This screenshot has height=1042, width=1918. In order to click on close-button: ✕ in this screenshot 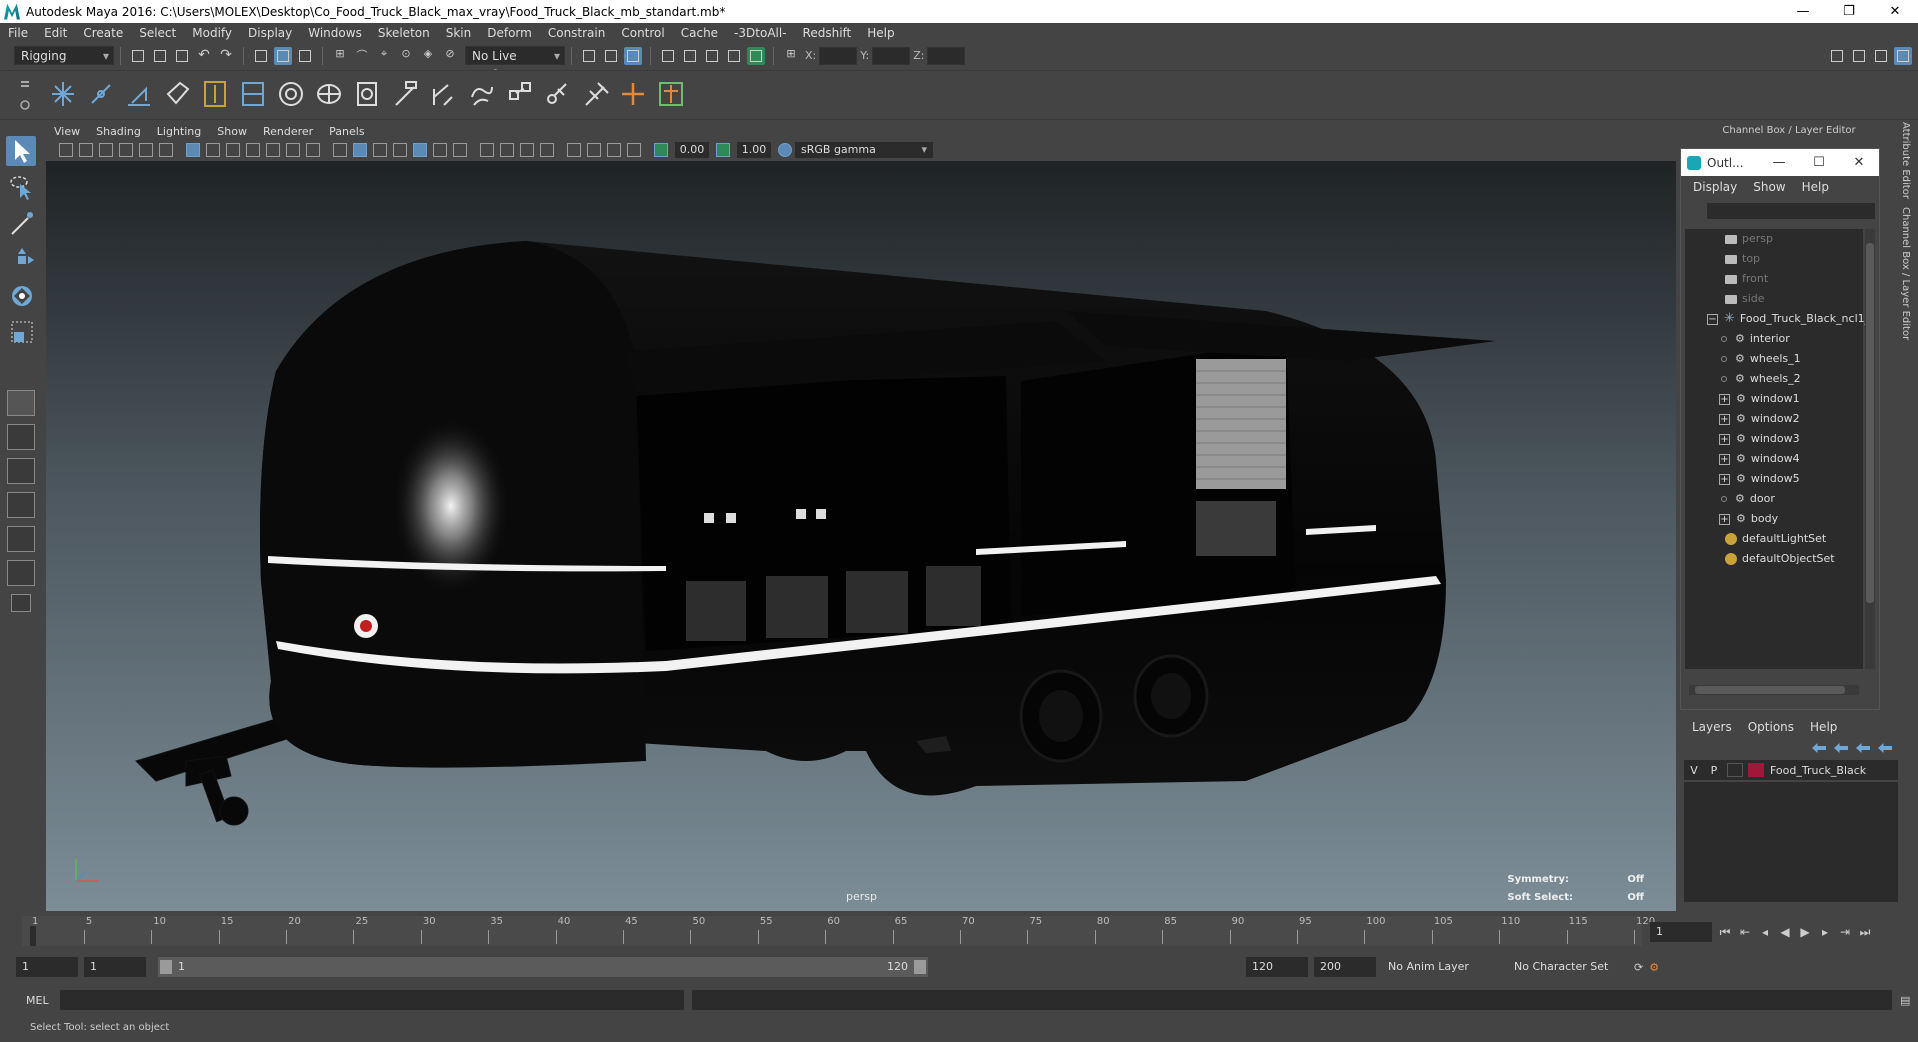, I will do `click(1895, 11)`.